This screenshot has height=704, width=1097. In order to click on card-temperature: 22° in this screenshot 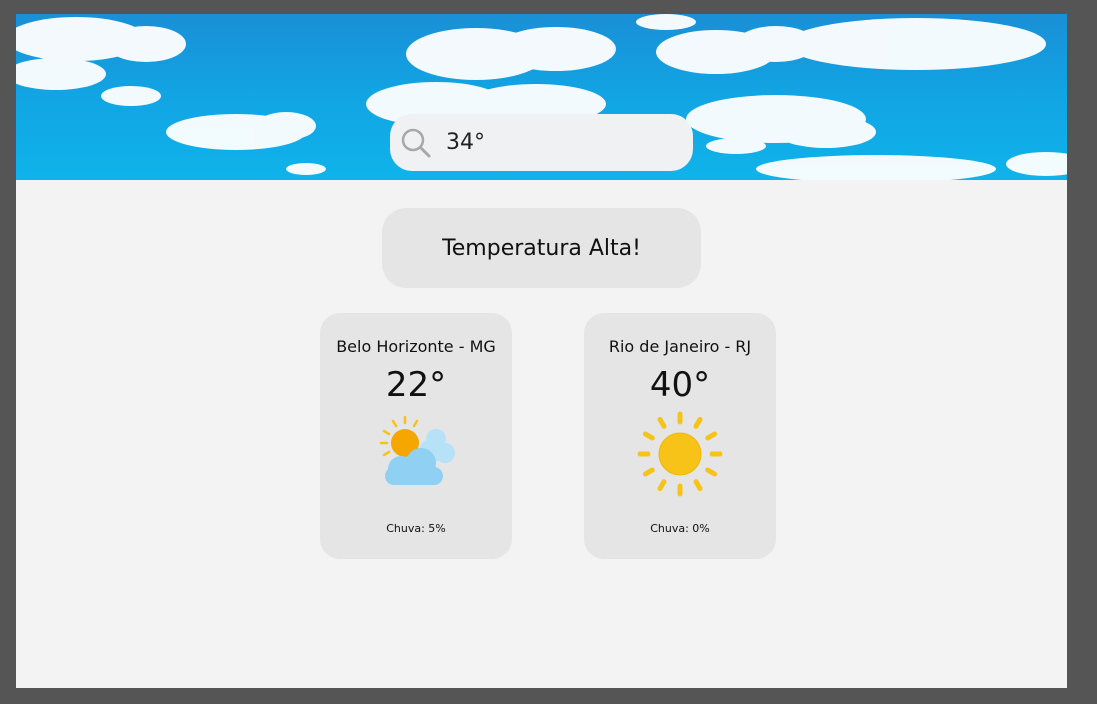, I will do `click(416, 385)`.